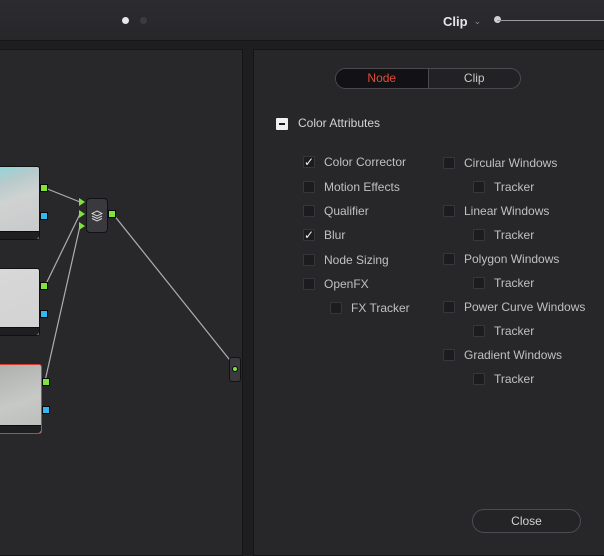  I want to click on option-label: Linear Windows, so click(507, 211).